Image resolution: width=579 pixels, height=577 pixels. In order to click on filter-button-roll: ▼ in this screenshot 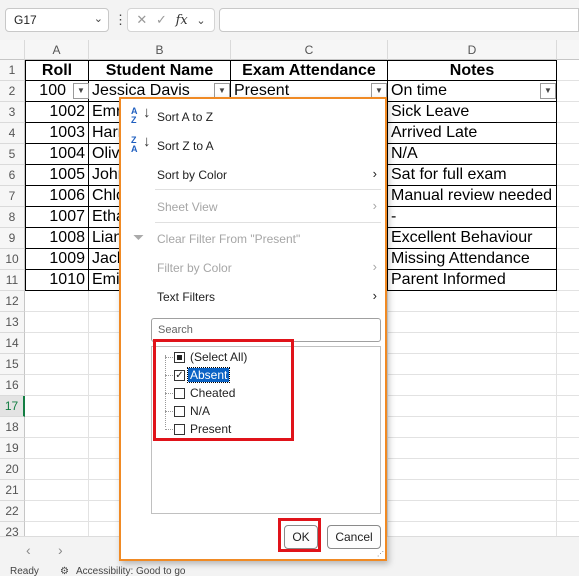, I will do `click(81, 91)`.